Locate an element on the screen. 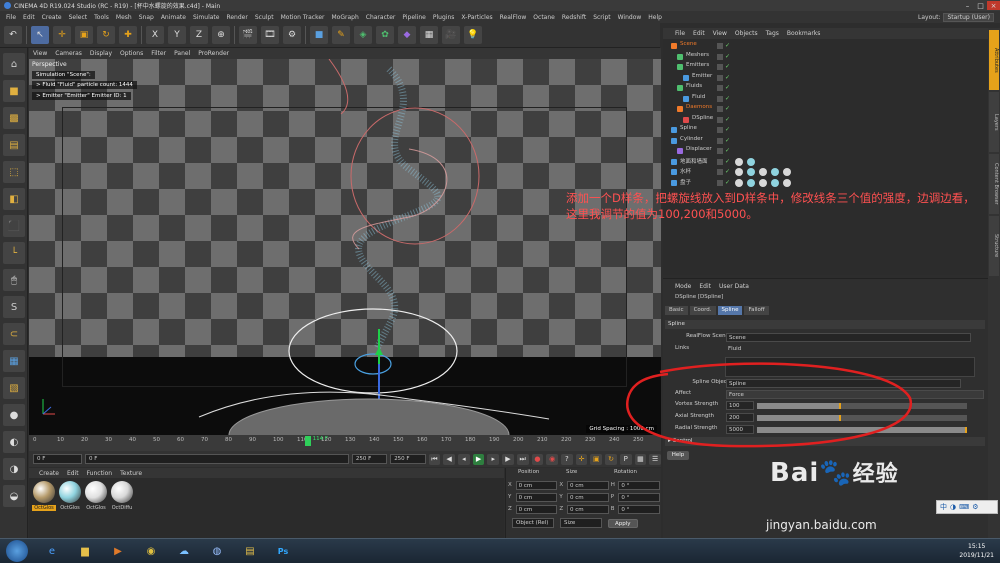 The height and width of the screenshot is (563, 1000). menu-simulate: Simulate is located at coordinates (206, 17).